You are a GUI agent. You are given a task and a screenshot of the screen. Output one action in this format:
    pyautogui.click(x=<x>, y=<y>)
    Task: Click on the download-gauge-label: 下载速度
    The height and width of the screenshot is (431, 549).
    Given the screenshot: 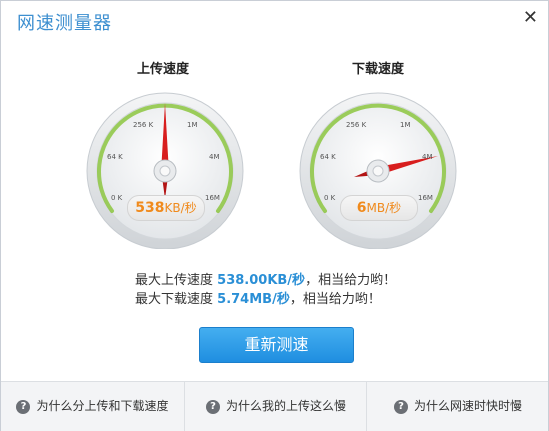 What is the action you would take?
    pyautogui.click(x=377, y=69)
    